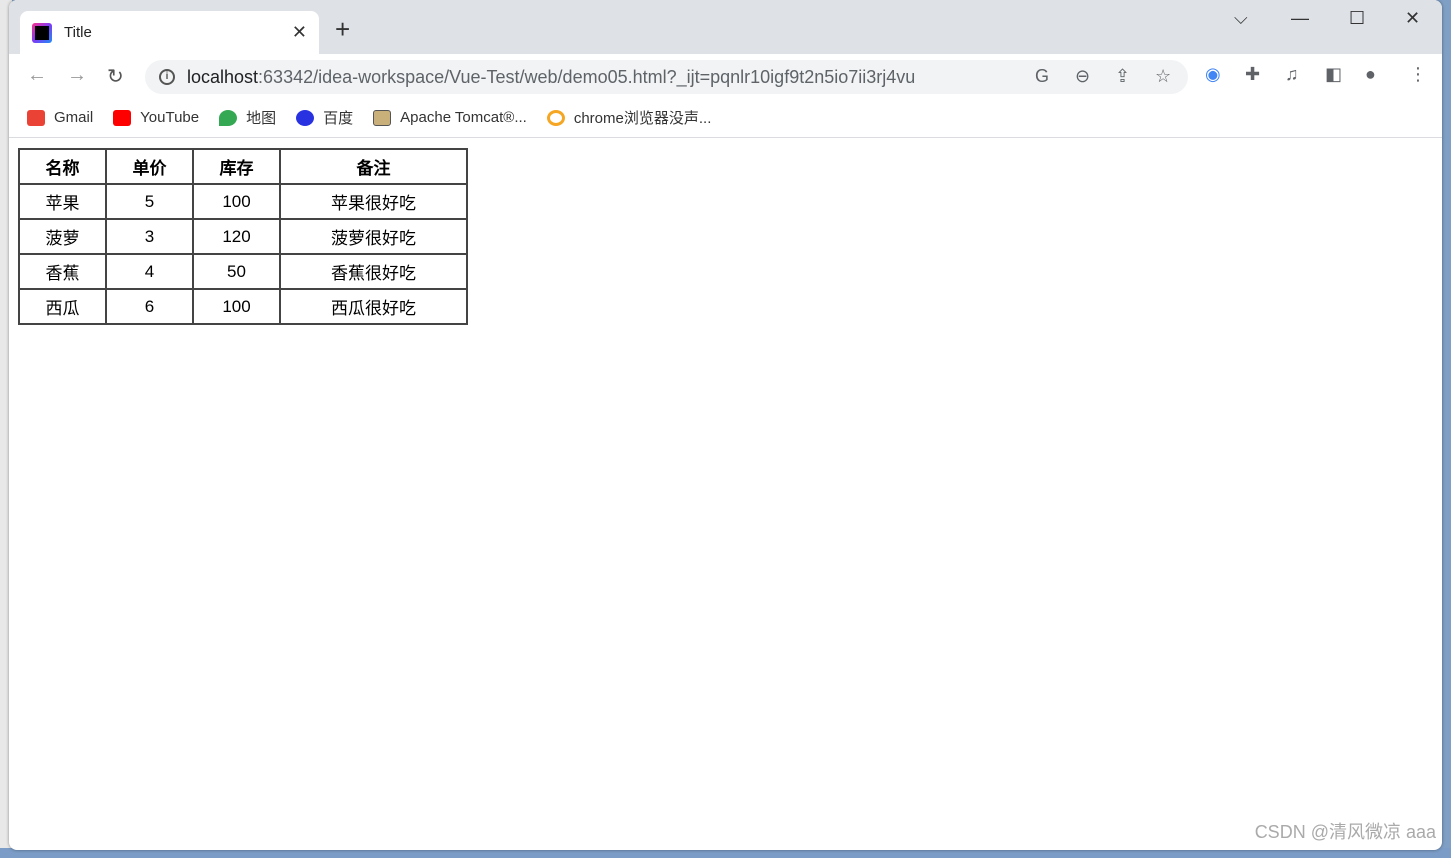  What do you see at coordinates (1292, 74) in the screenshot?
I see `media-control-icon: ♫` at bounding box center [1292, 74].